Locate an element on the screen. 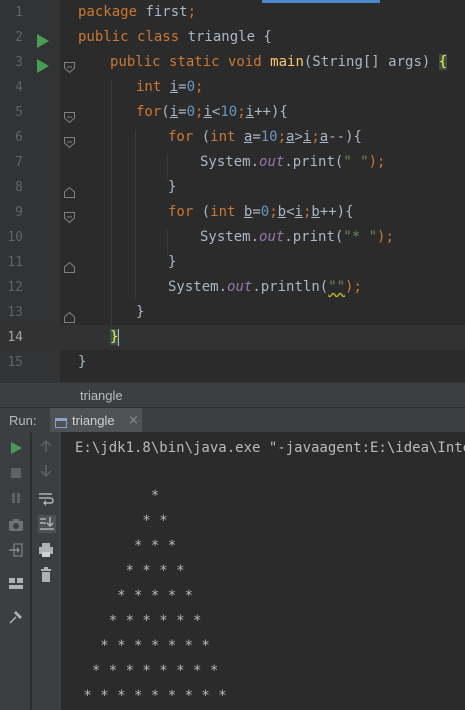 This screenshot has width=465, height=710. code-line-11: } is located at coordinates (172, 262).